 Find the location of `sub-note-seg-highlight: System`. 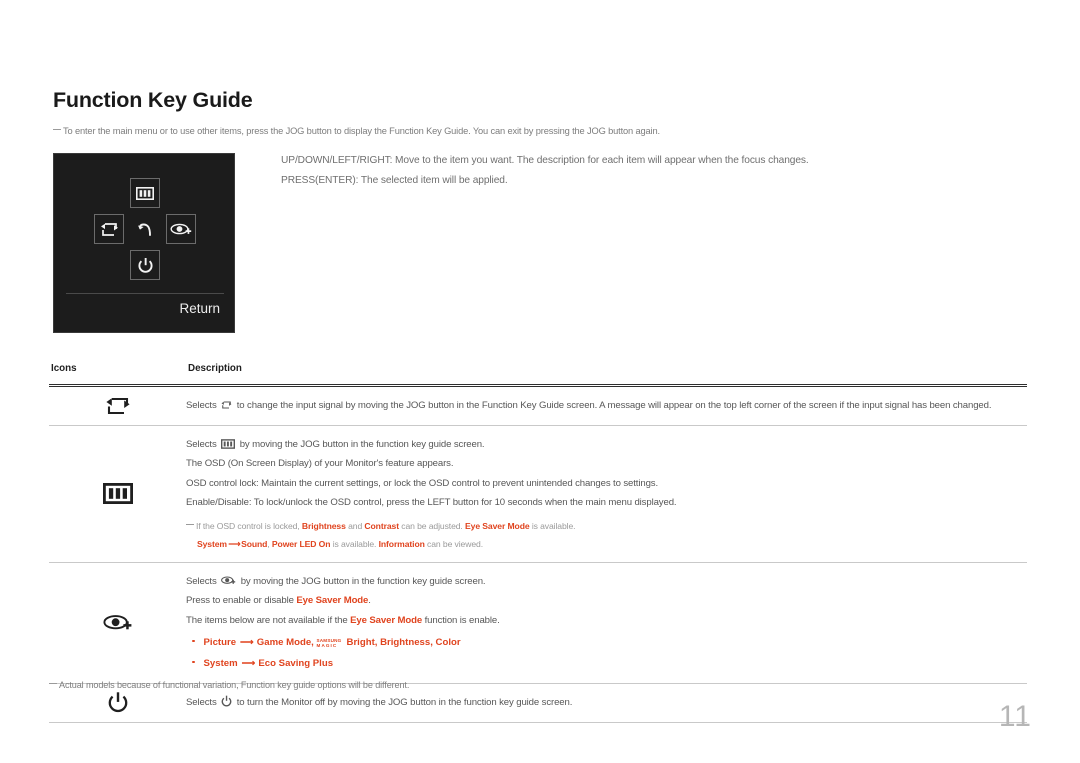

sub-note-seg-highlight: System is located at coordinates (212, 543).